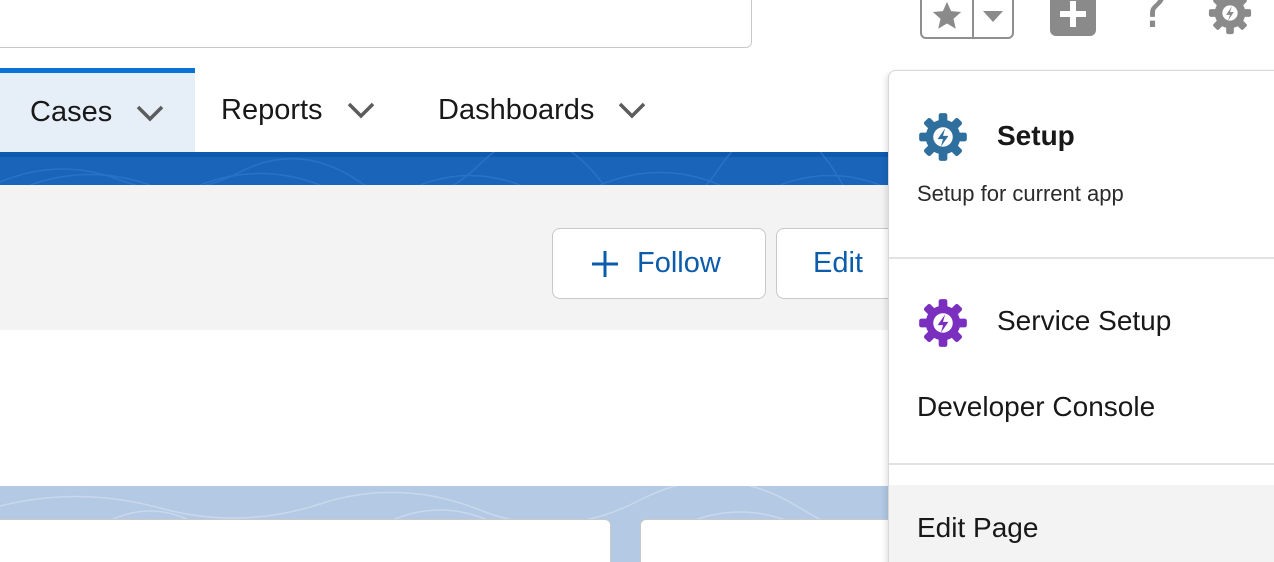 This screenshot has width=1274, height=562. What do you see at coordinates (943, 137) in the screenshot?
I see `setup-gear-icon` at bounding box center [943, 137].